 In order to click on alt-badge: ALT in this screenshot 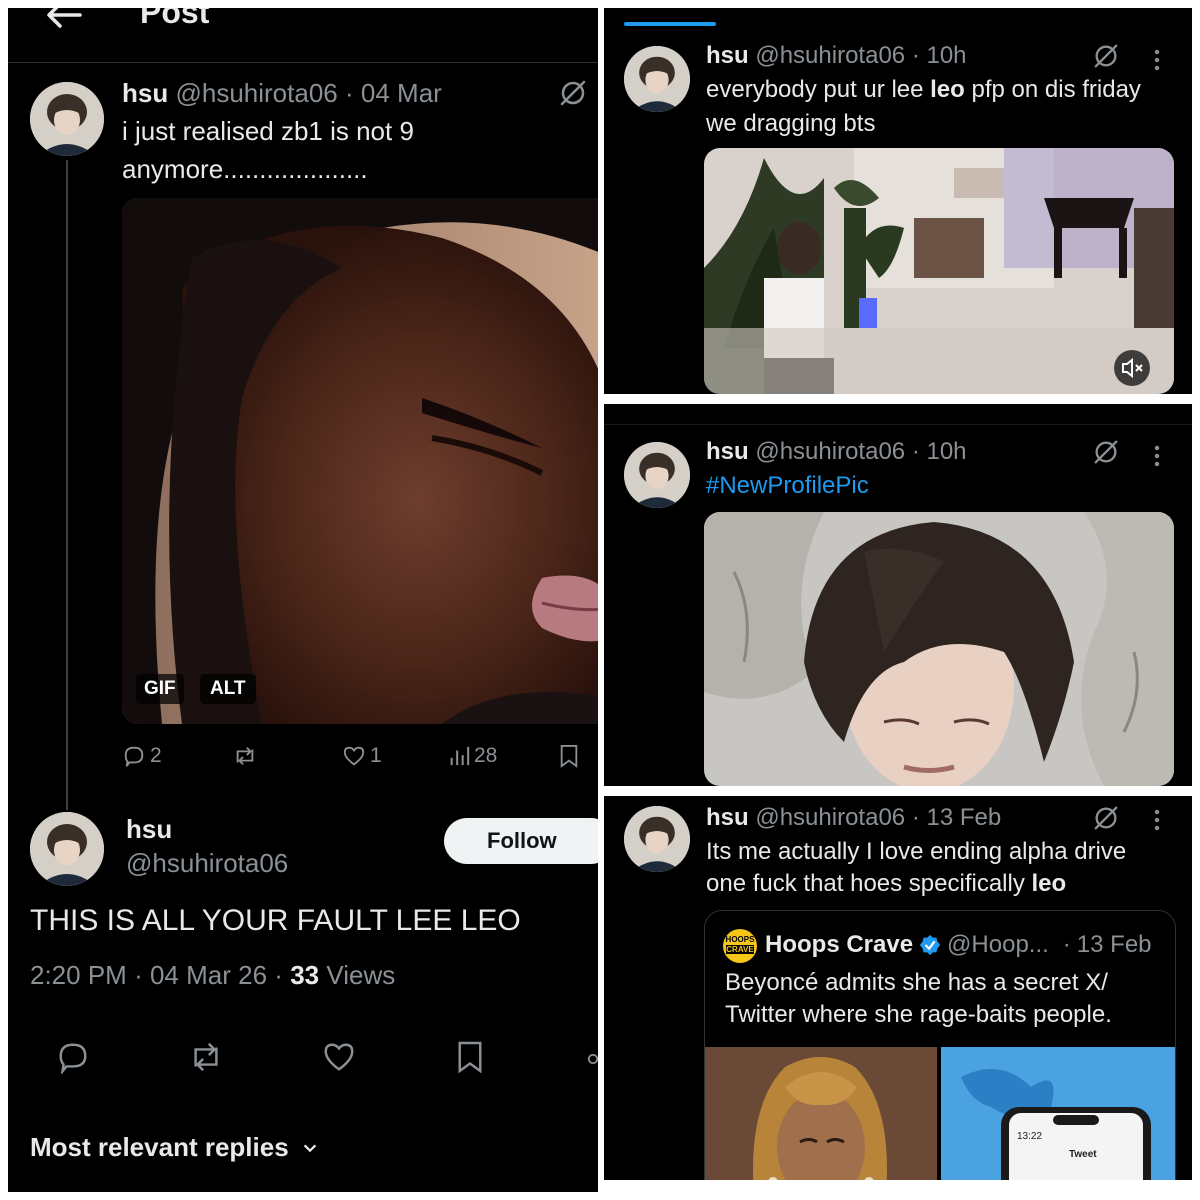, I will do `click(228, 689)`.